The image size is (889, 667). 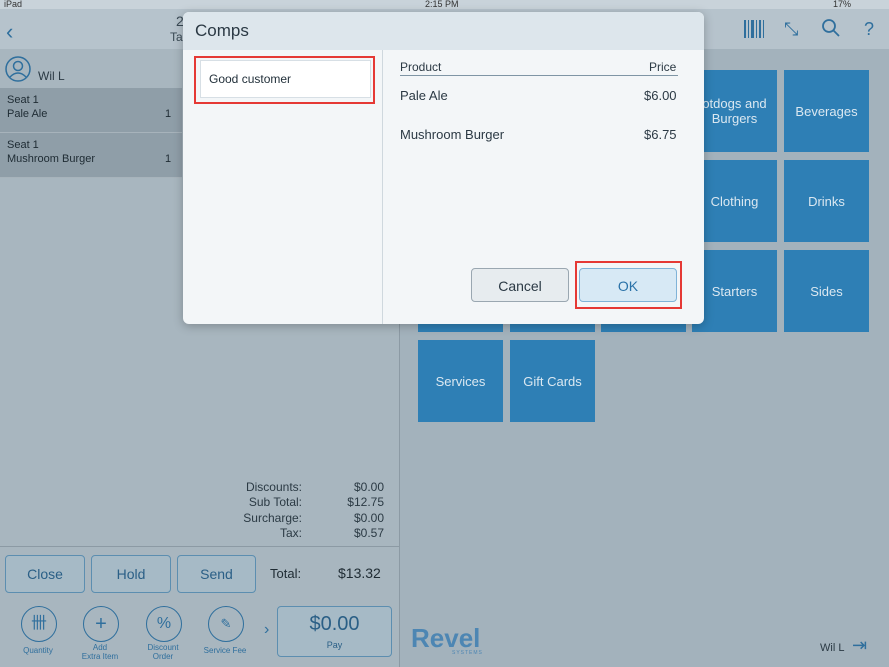 I want to click on comp-price: $6.75, so click(x=660, y=134).